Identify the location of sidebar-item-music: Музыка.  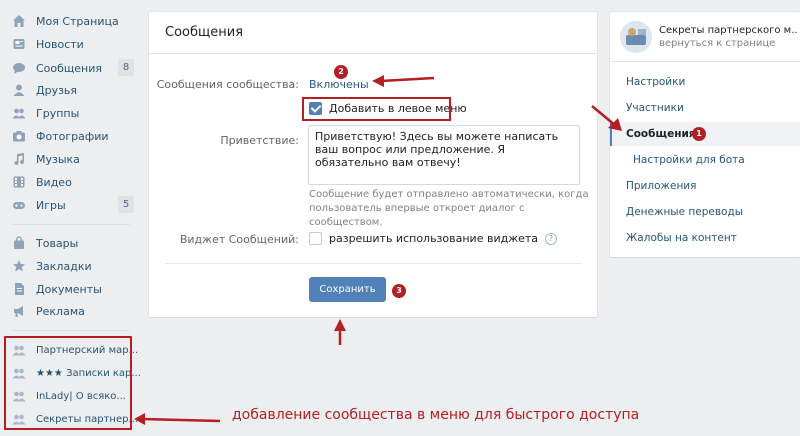
(70, 159).